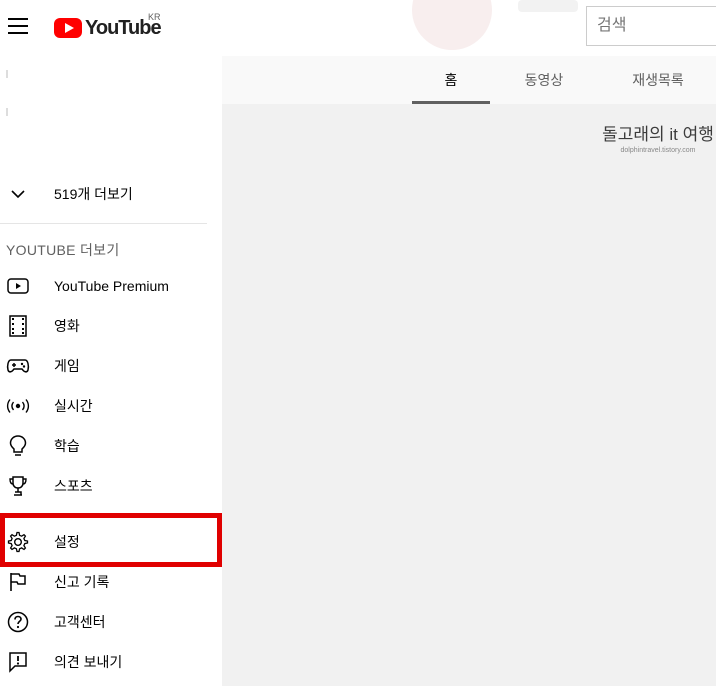  I want to click on youtube-play-icon, so click(18, 286).